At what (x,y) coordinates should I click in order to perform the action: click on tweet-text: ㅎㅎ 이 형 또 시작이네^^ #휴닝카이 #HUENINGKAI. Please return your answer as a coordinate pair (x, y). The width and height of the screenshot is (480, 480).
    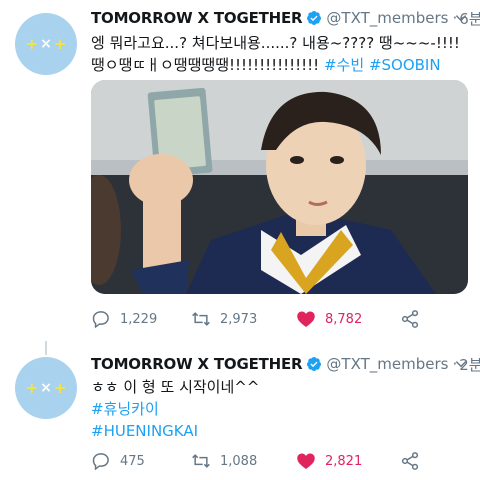
    Looking at the image, I should click on (175, 409).